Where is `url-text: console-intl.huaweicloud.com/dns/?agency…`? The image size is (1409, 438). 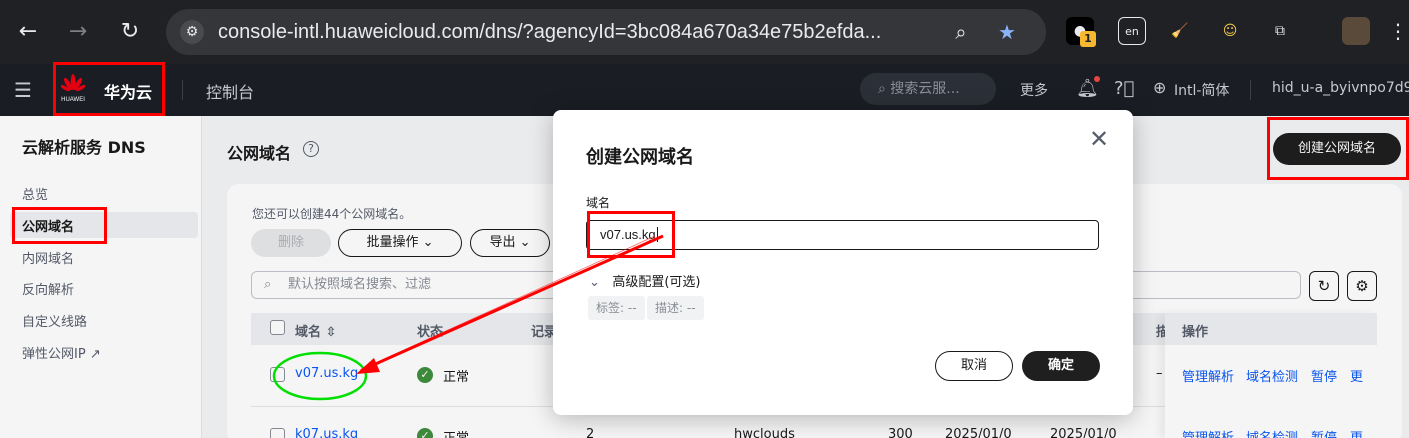 url-text: console-intl.huaweicloud.com/dns/?agency… is located at coordinates (549, 32).